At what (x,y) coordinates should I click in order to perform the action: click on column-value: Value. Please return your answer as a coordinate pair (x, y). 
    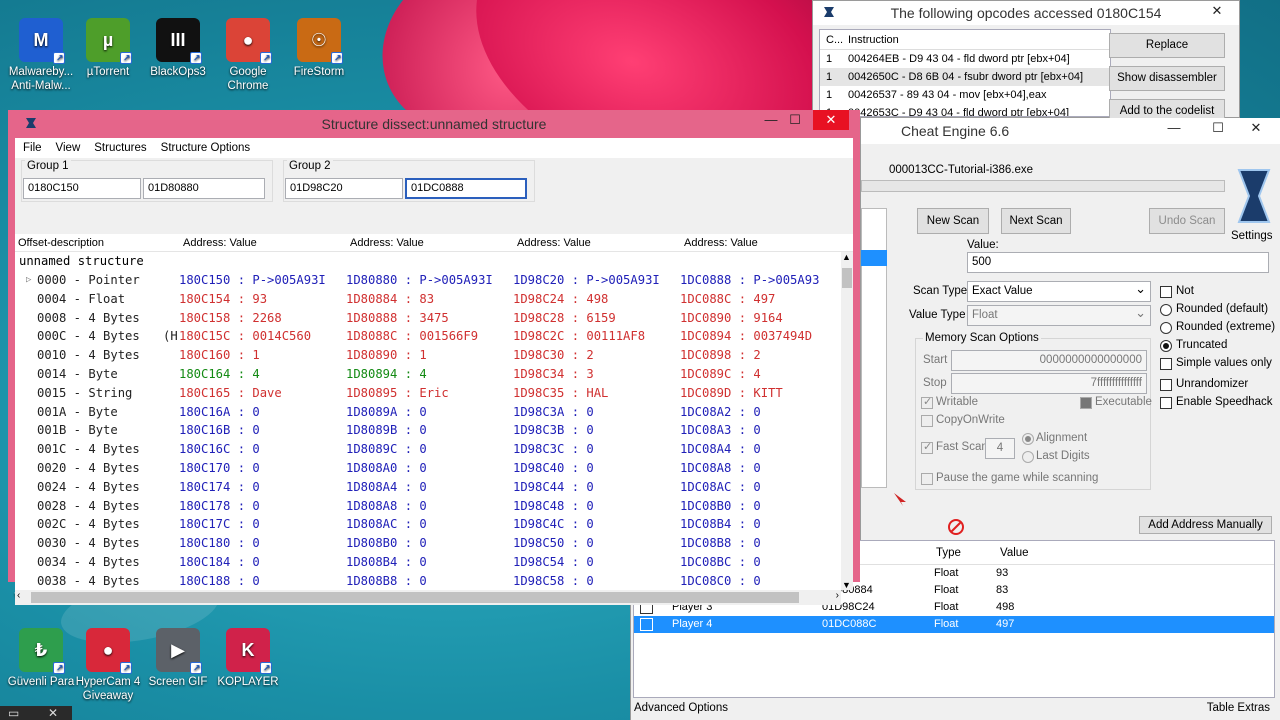
    Looking at the image, I should click on (1014, 553).